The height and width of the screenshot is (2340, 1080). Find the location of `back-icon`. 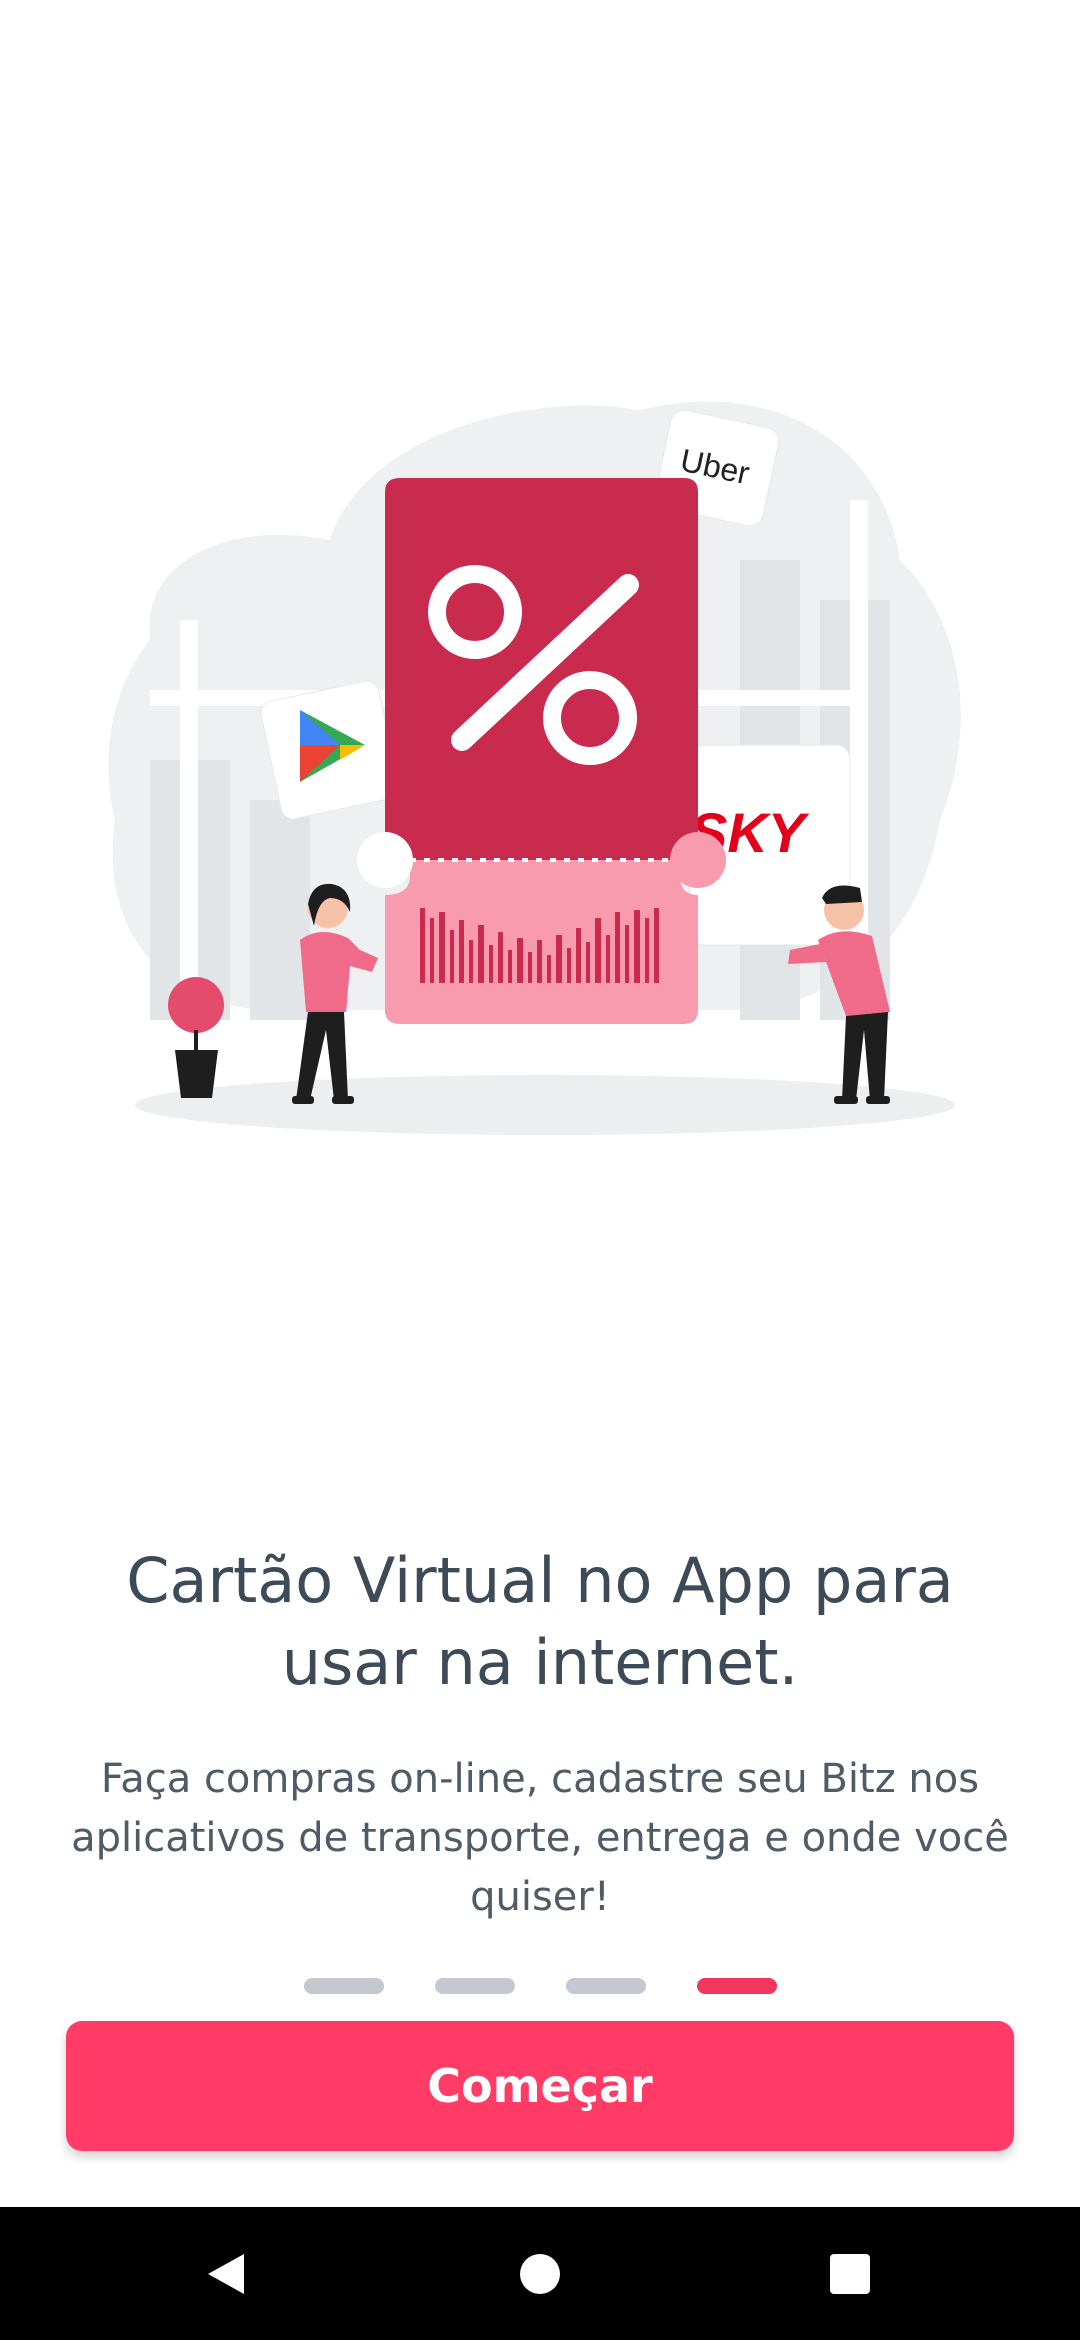

back-icon is located at coordinates (226, 2273).